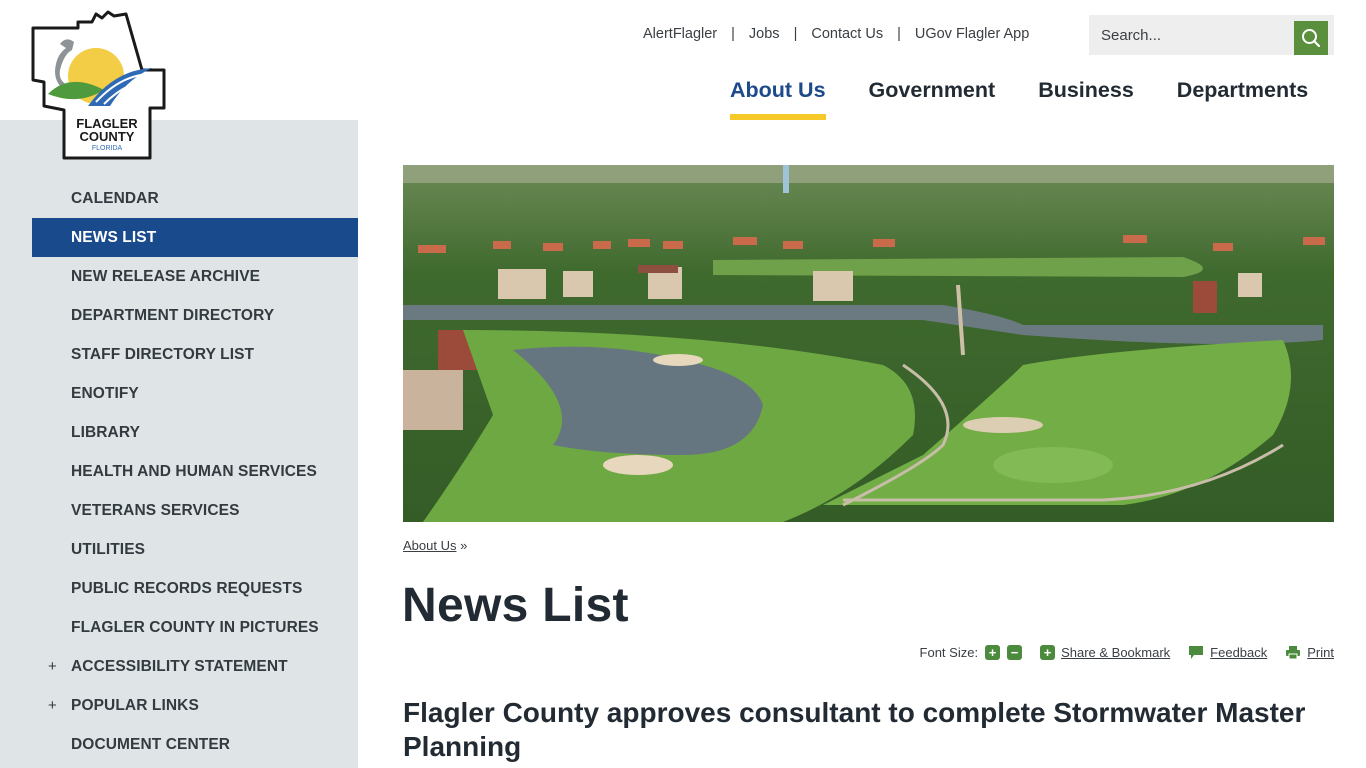 The height and width of the screenshot is (768, 1366). Describe the element at coordinates (1238, 652) in the screenshot. I see `feedback-link: Feedback` at that location.